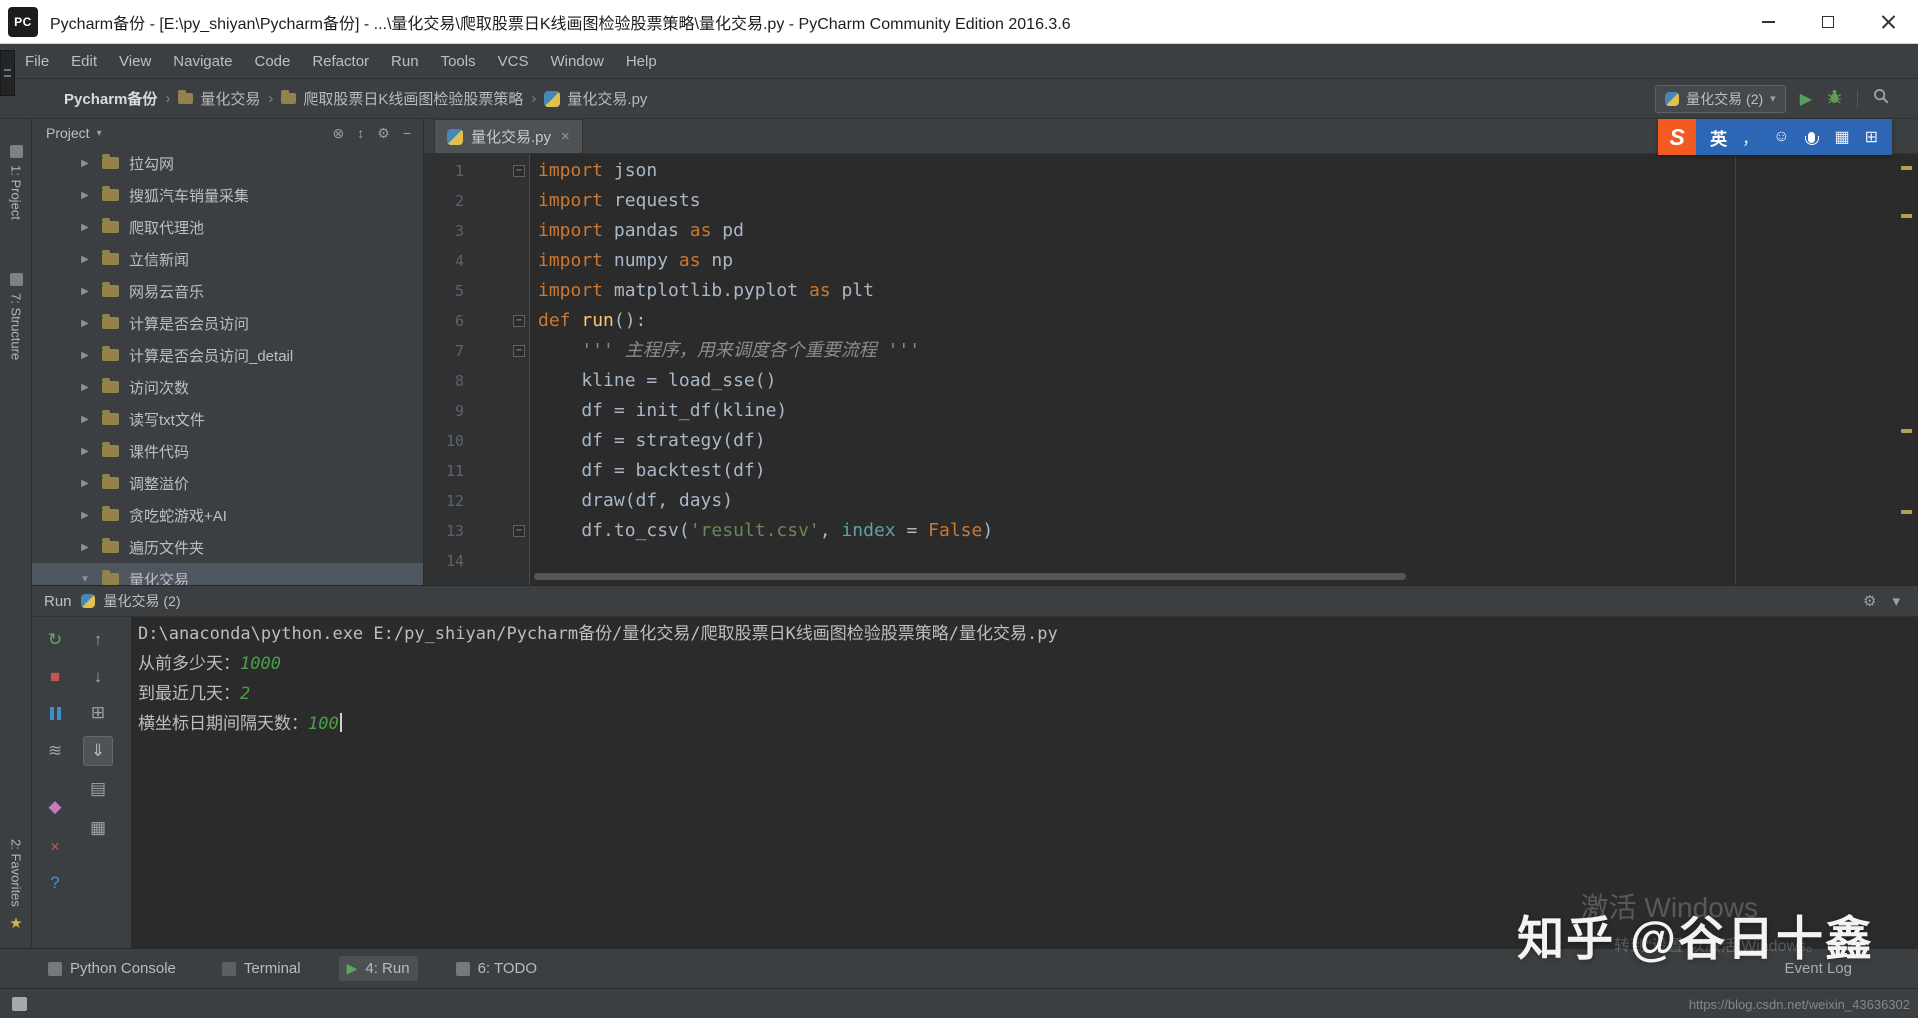 The image size is (1918, 1018). I want to click on punctuation-icon: ，, so click(1750, 137).